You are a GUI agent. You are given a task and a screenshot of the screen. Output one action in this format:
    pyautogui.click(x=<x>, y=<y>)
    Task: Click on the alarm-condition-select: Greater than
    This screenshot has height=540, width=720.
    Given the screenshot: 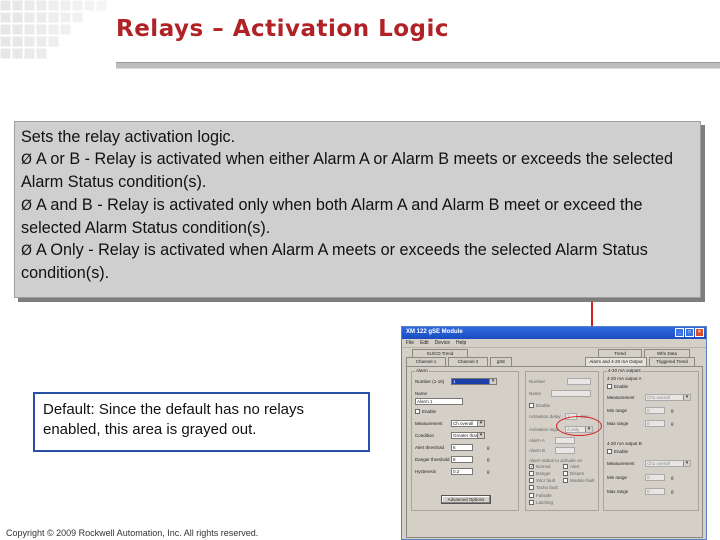 What is the action you would take?
    pyautogui.click(x=468, y=435)
    